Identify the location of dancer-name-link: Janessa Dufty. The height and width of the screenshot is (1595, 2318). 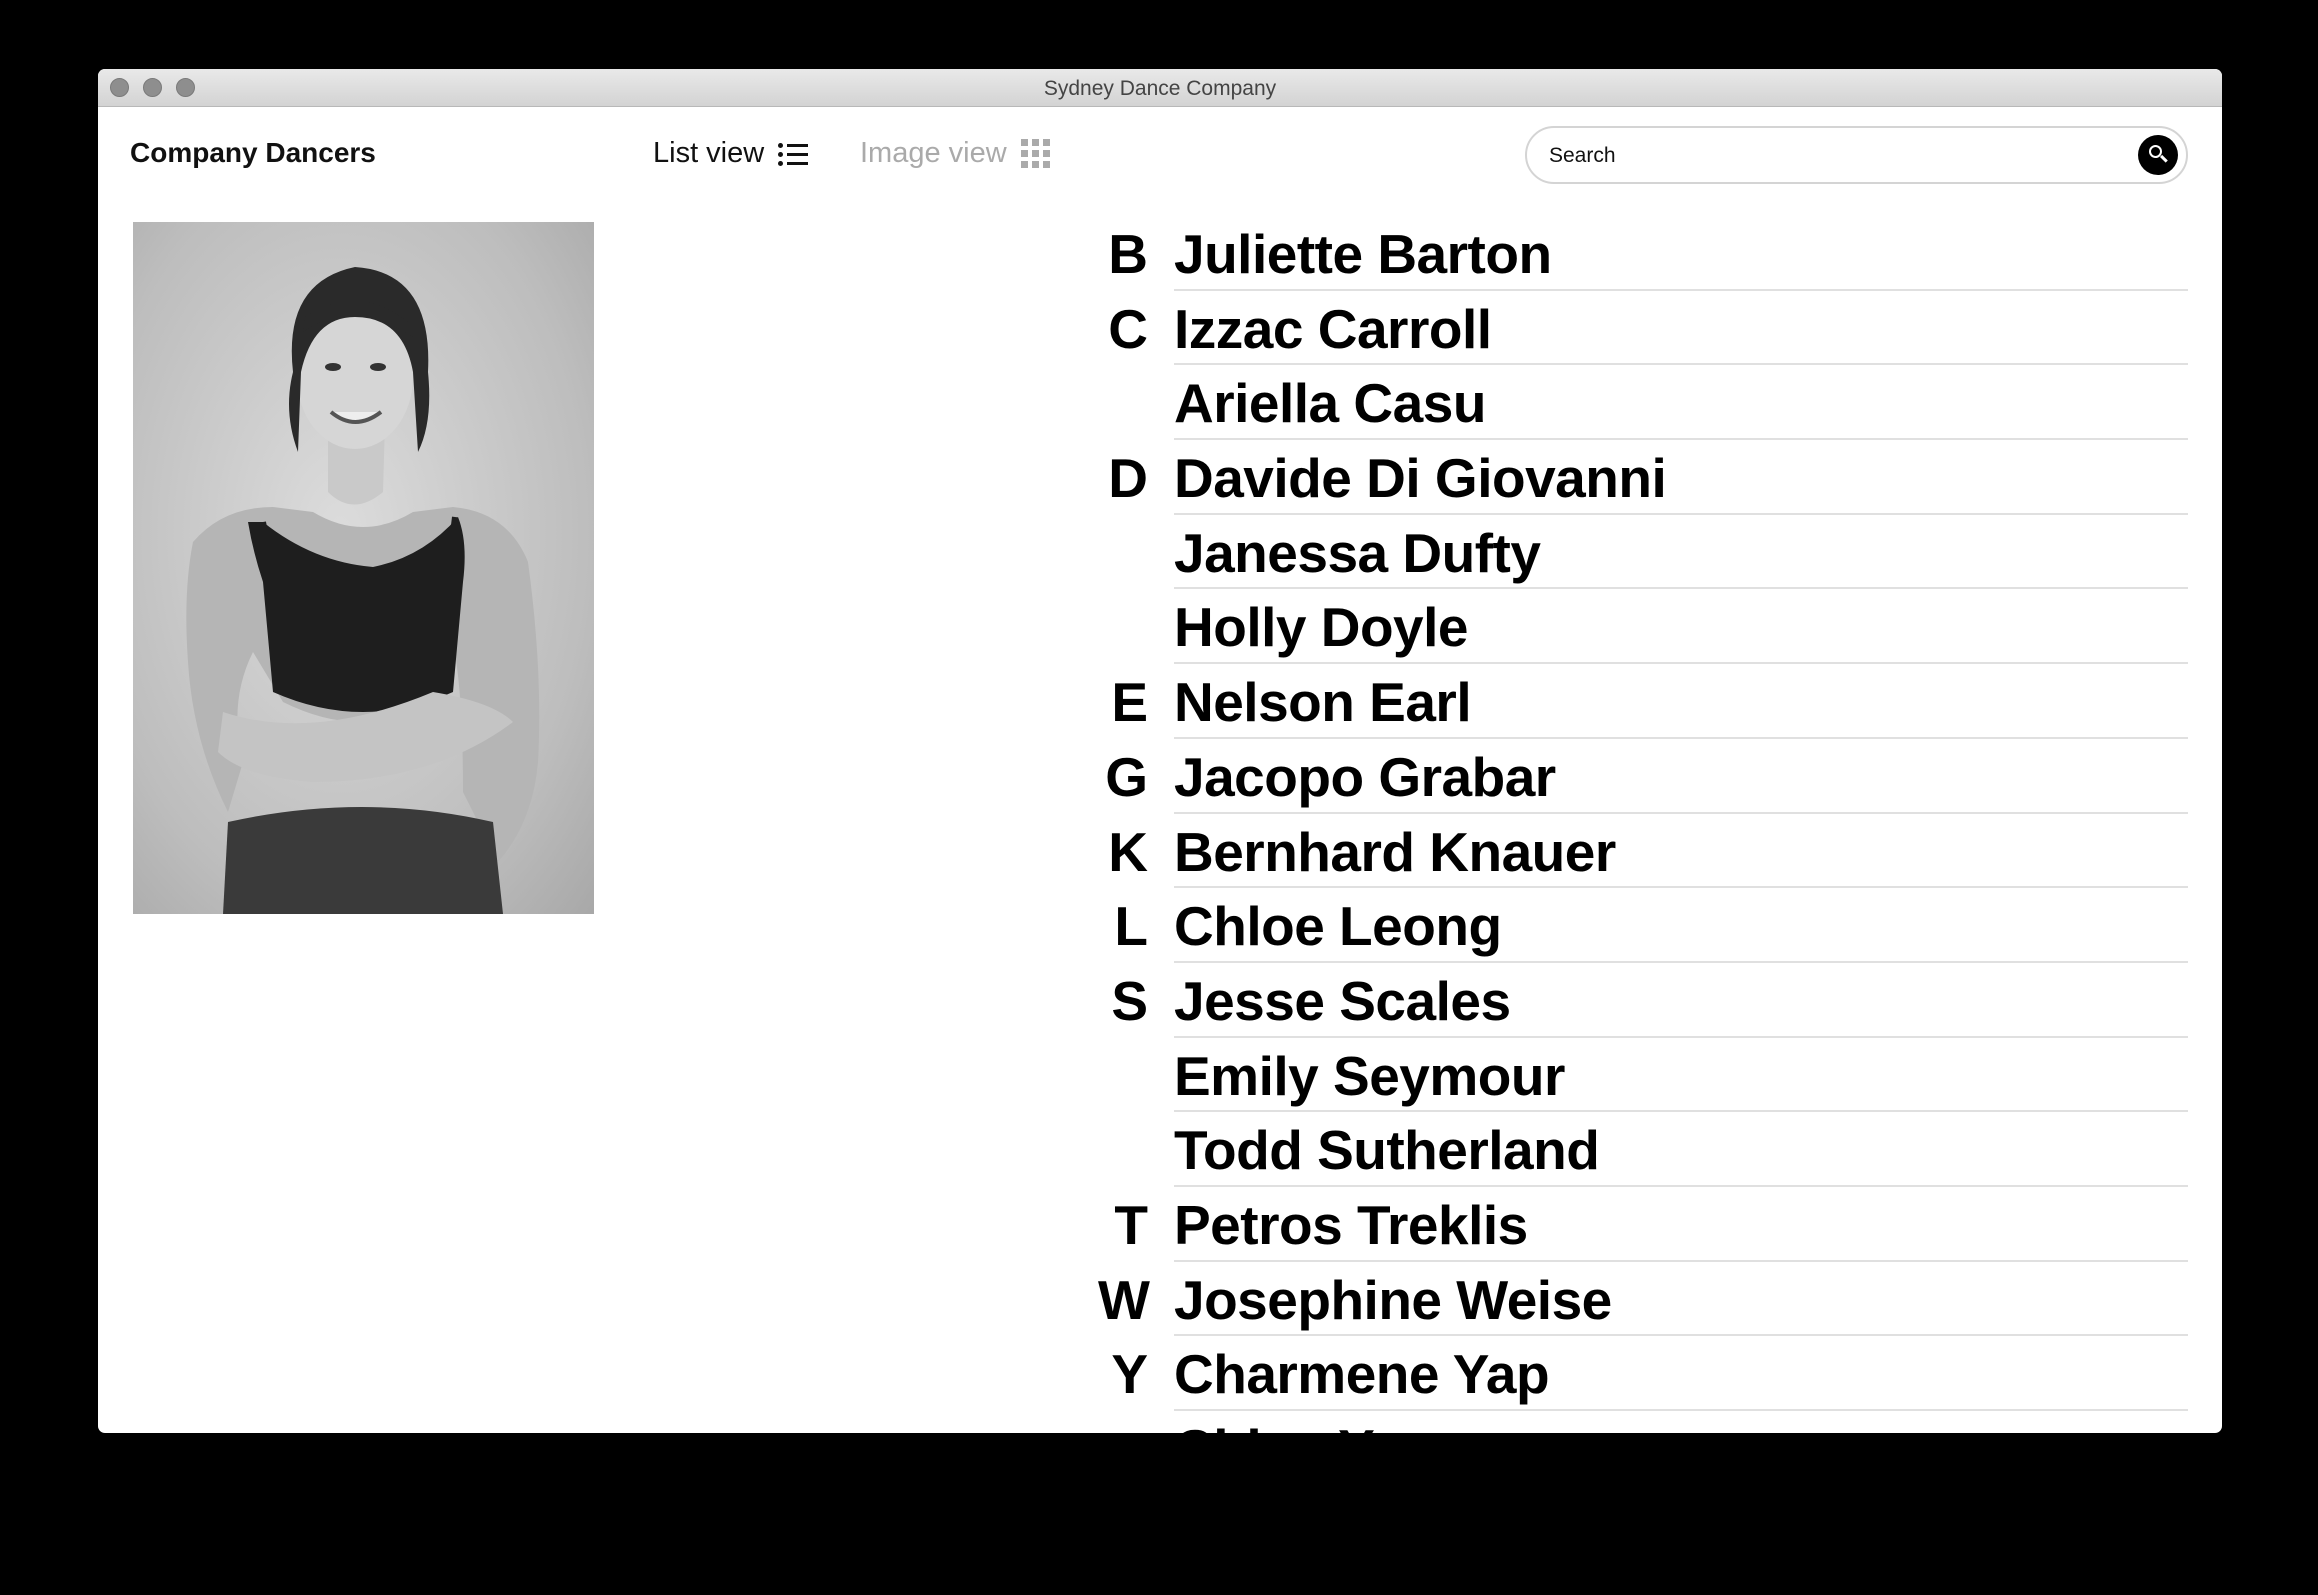
(1681, 553).